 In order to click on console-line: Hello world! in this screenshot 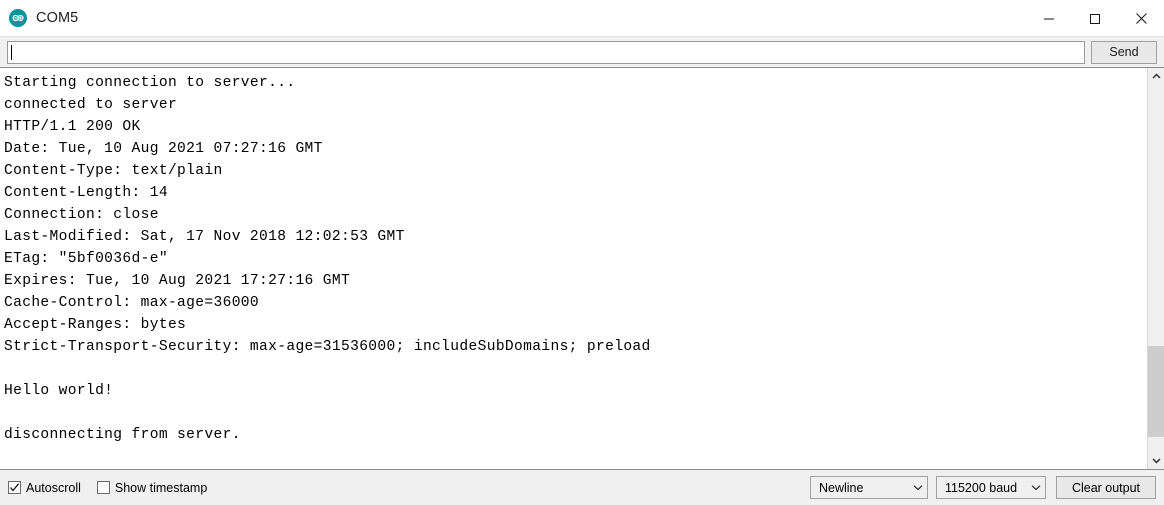, I will do `click(59, 391)`.